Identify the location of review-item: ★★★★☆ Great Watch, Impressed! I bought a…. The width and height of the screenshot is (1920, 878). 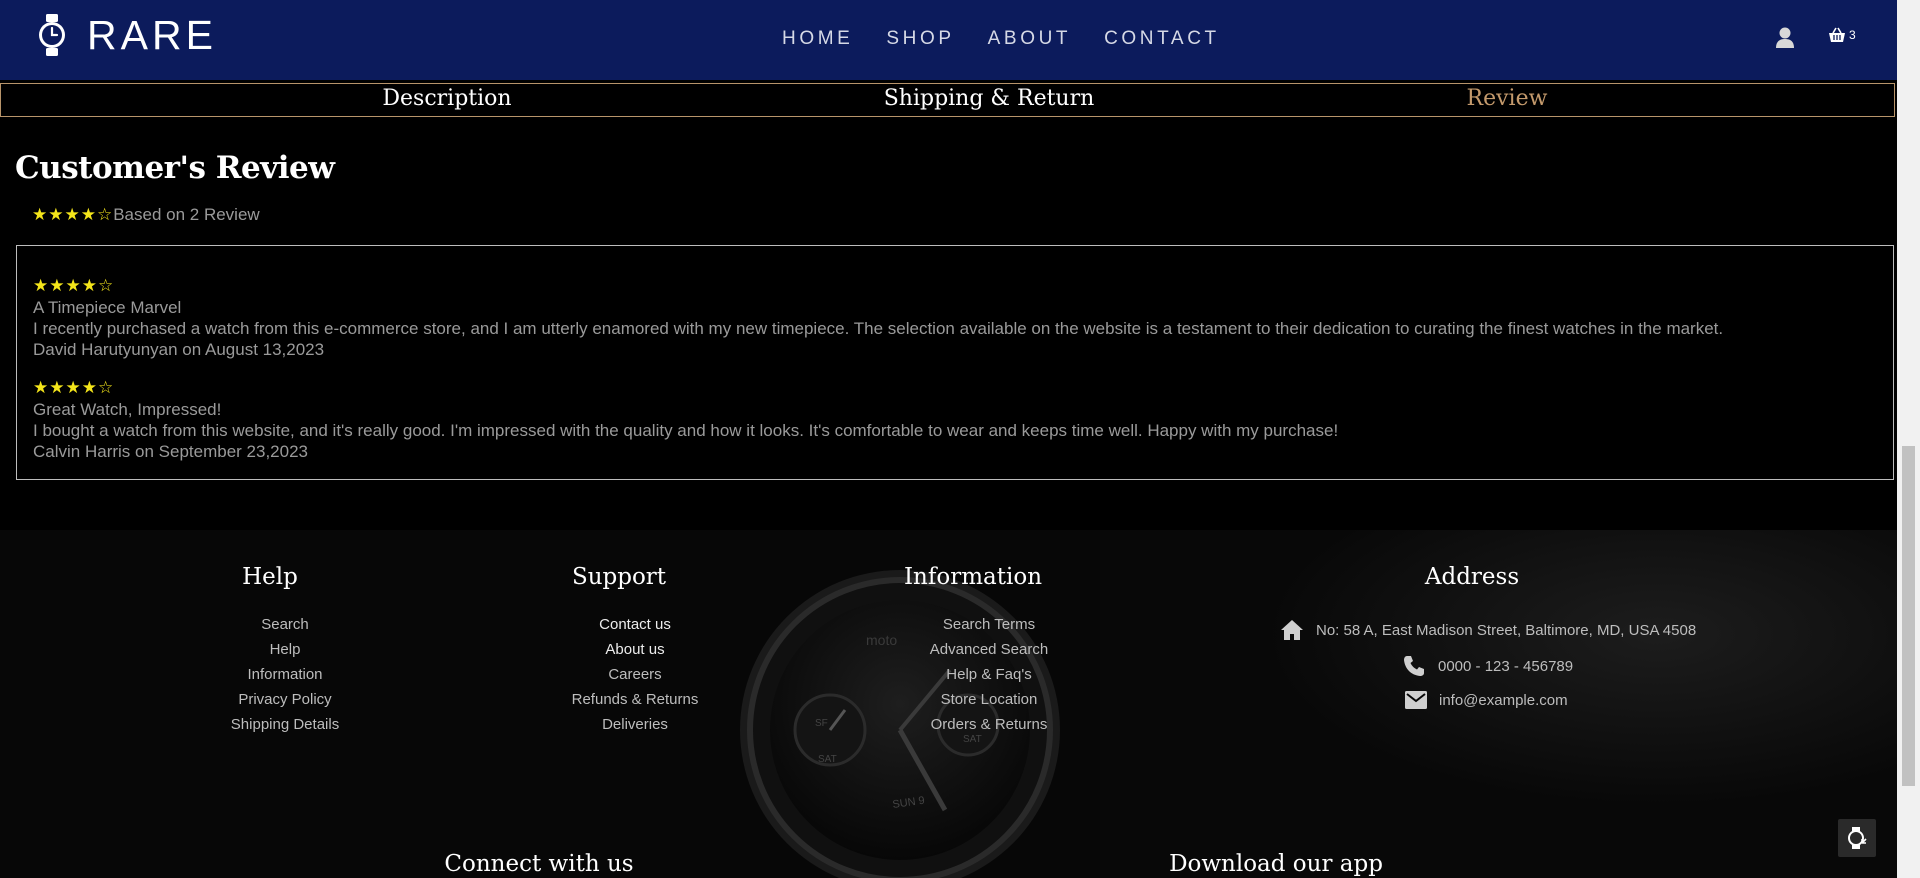
(685, 419).